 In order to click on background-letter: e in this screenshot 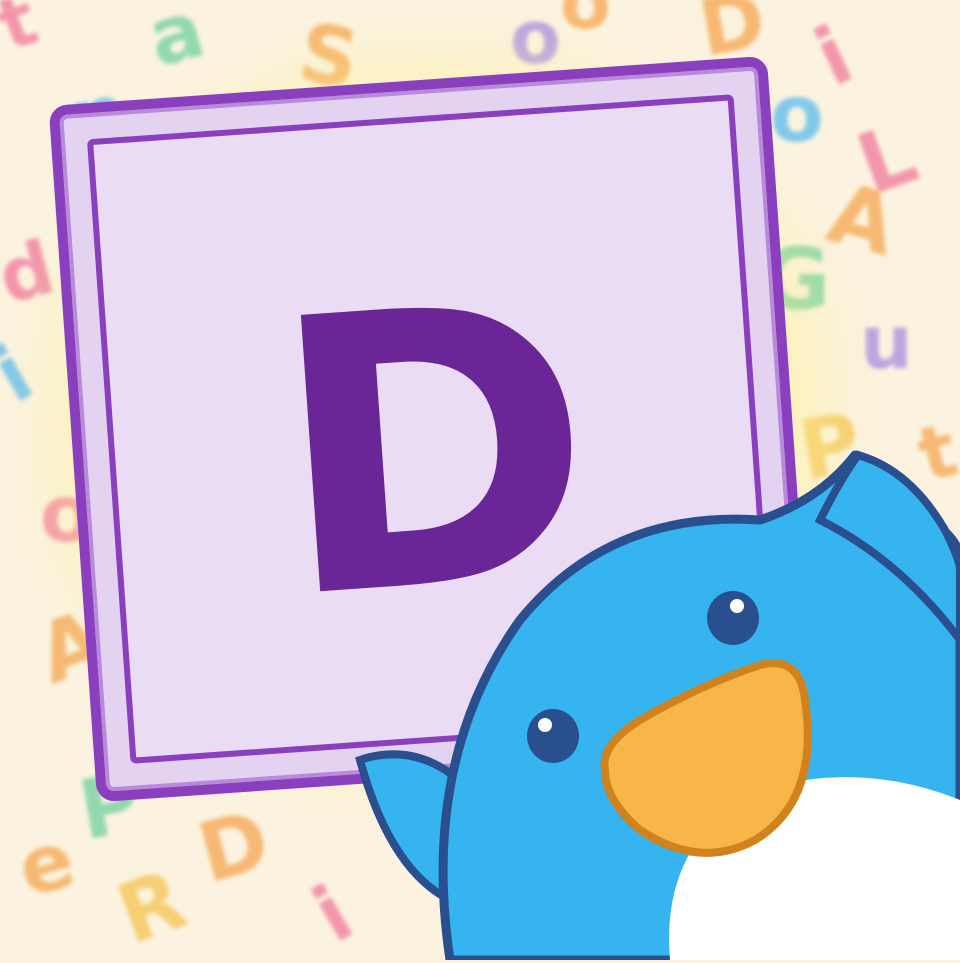, I will do `click(46, 865)`.